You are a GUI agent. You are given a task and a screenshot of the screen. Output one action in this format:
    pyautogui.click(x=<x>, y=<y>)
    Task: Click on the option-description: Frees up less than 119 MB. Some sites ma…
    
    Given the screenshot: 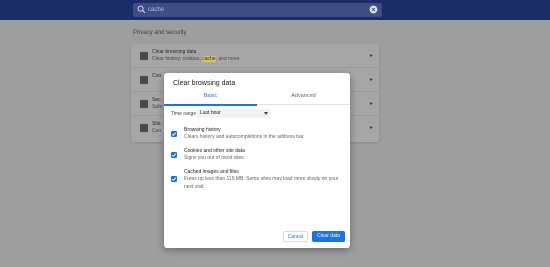 What is the action you would take?
    pyautogui.click(x=261, y=183)
    